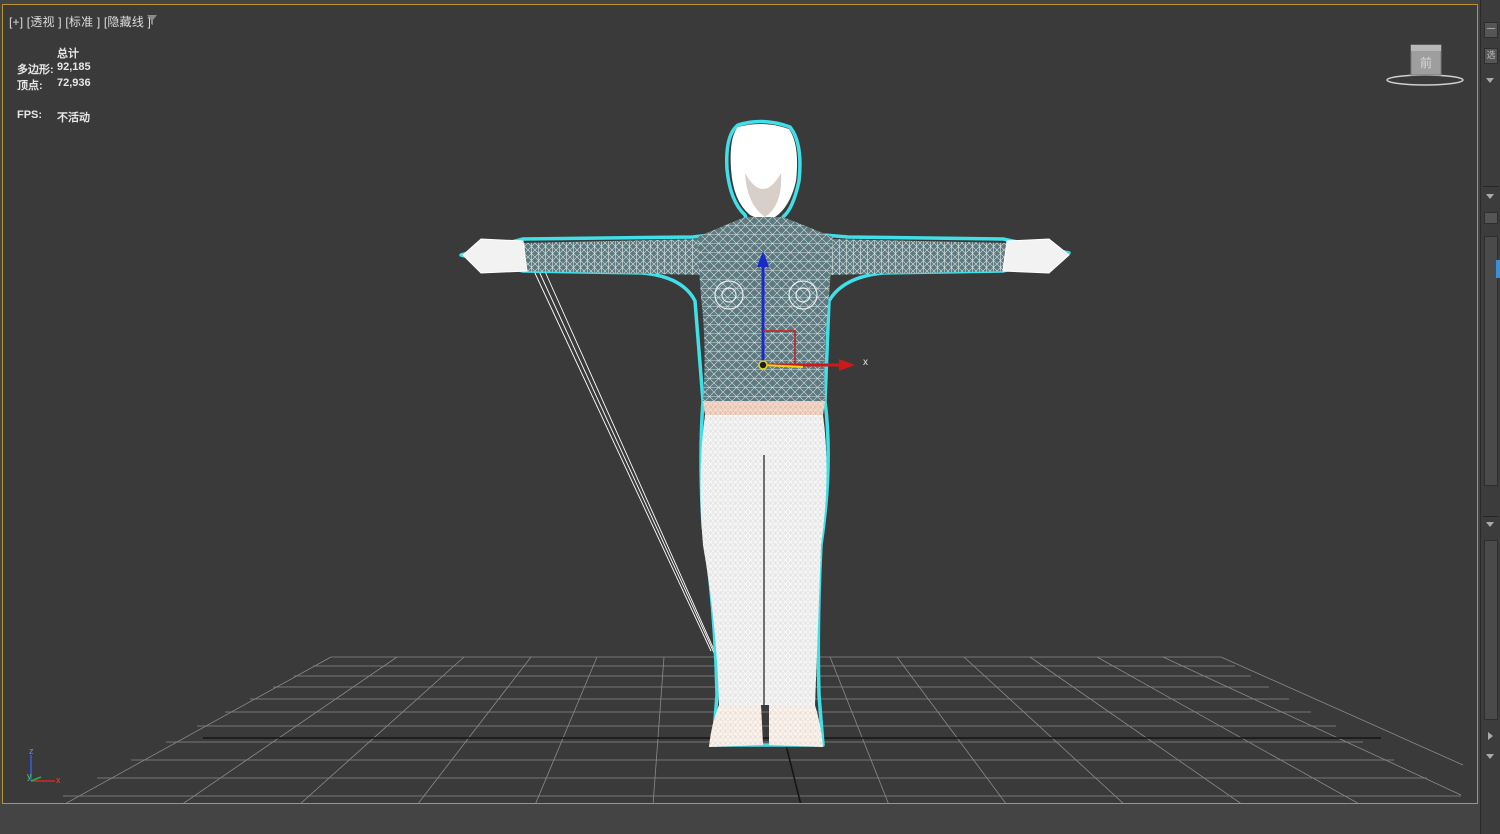  Describe the element at coordinates (1491, 30) in the screenshot. I see `command-panel-top-button: 一` at that location.